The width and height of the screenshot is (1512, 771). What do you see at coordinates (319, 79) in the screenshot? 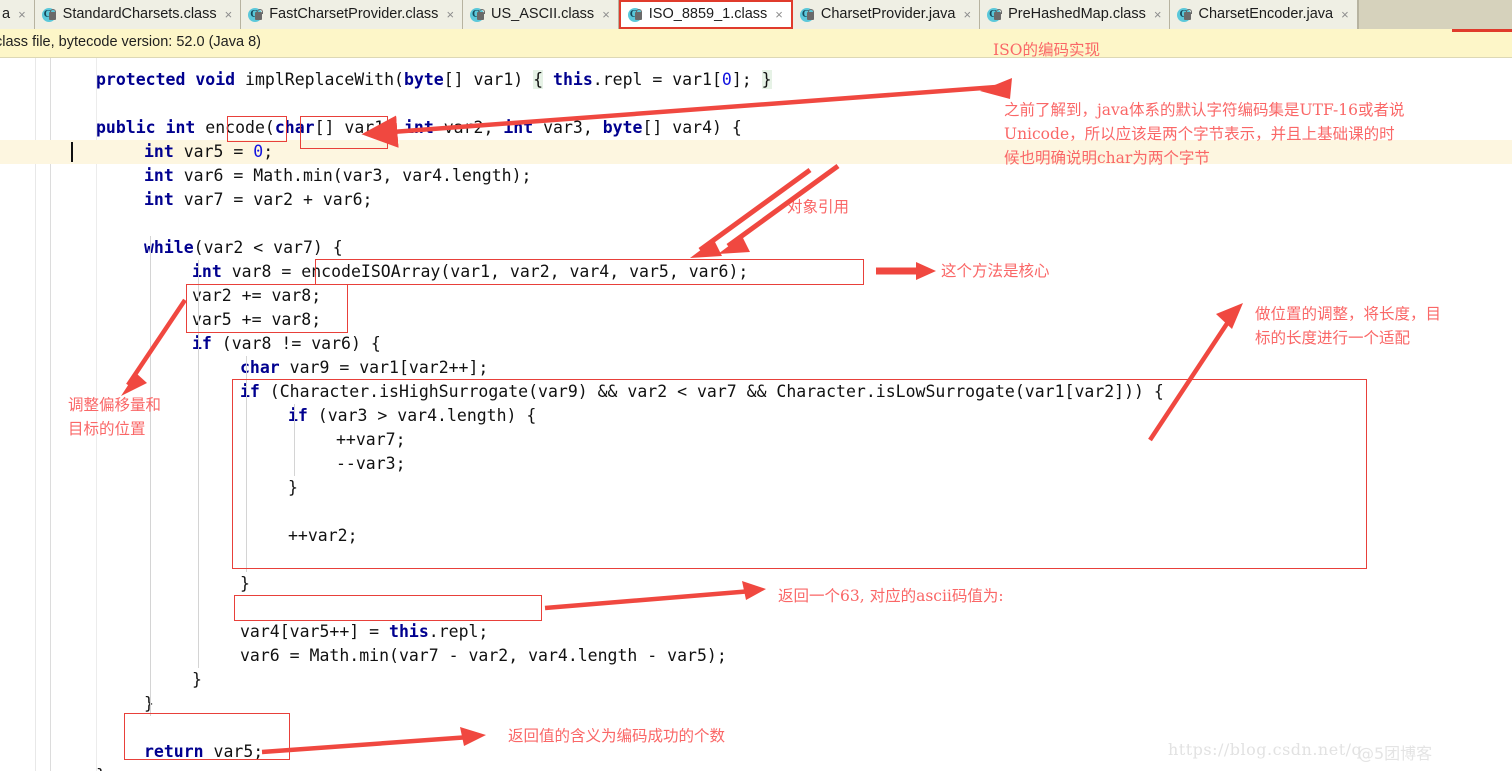
I see `code-token: implReplaceWith(` at bounding box center [319, 79].